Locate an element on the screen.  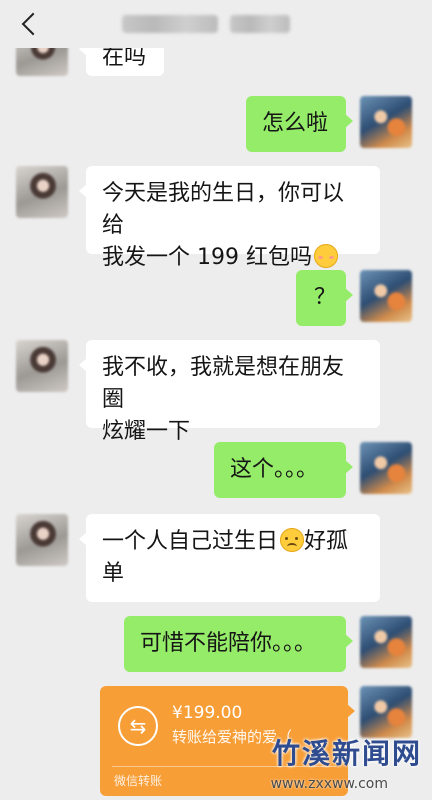
message-bubble-outgoing: 这个。。。 is located at coordinates (283, 470).